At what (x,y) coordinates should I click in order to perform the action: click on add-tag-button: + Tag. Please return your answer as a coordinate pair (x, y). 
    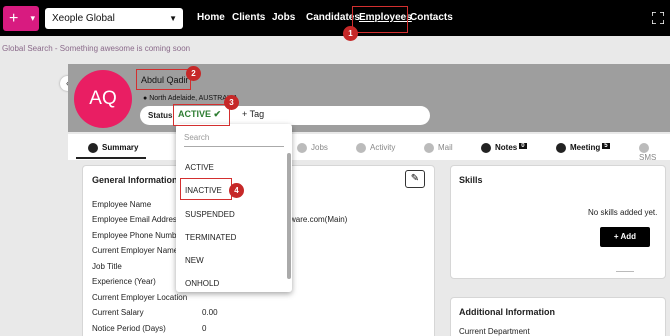
    Looking at the image, I should click on (253, 114).